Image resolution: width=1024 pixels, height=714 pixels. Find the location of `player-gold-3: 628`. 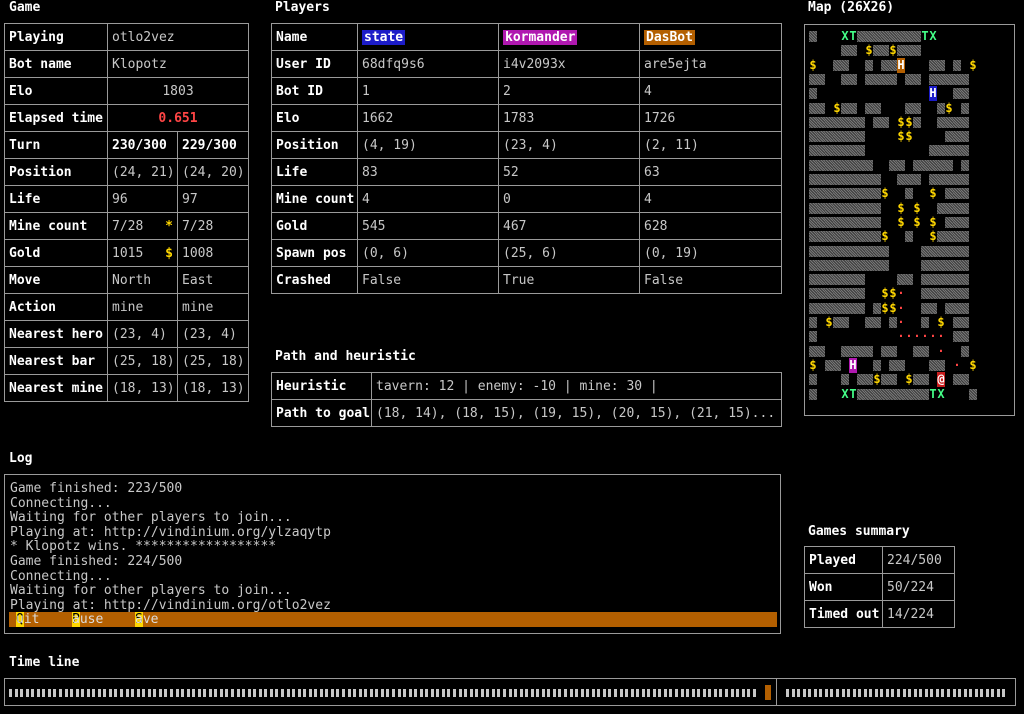

player-gold-3: 628 is located at coordinates (710, 226).